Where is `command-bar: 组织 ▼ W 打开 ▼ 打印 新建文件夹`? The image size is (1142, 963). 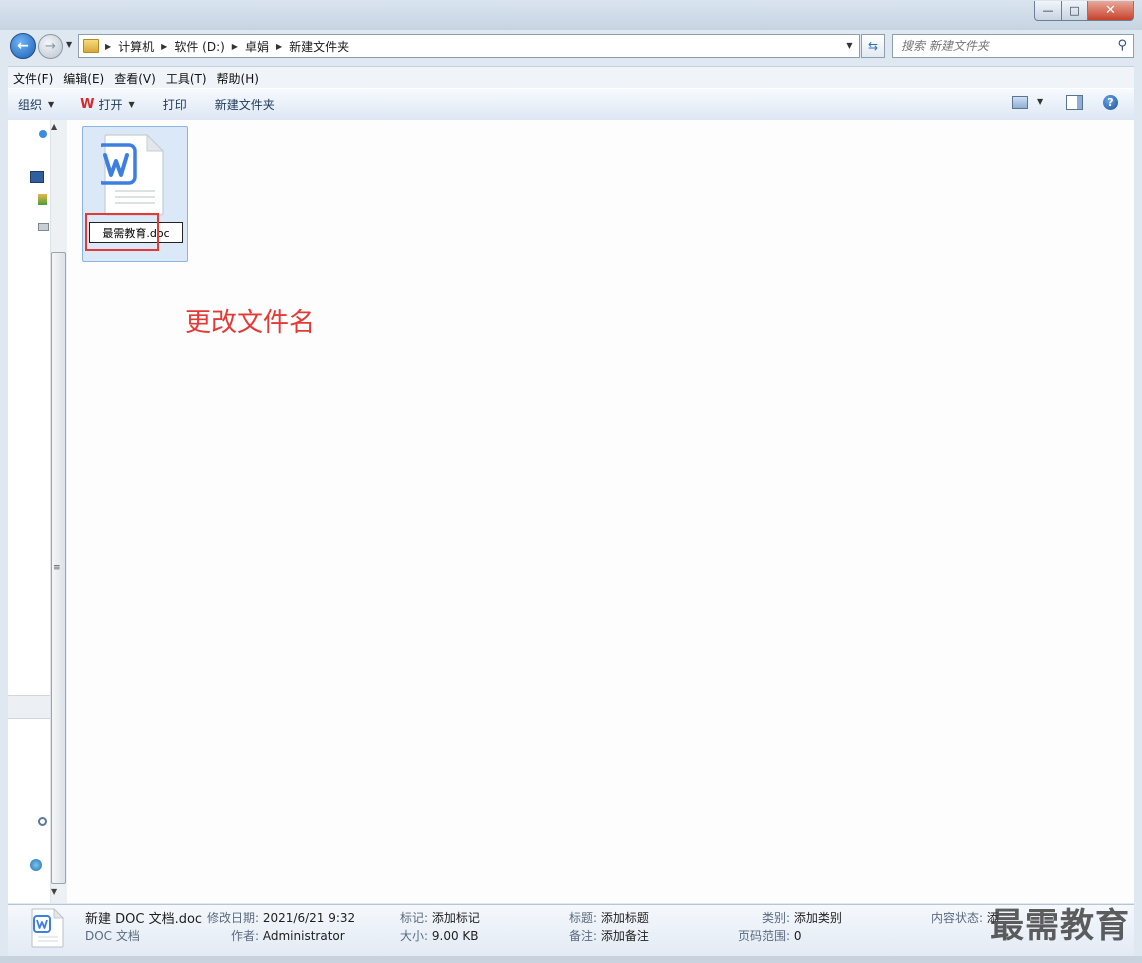
command-bar: 组织 ▼ W 打开 ▼ 打印 新建文件夹 is located at coordinates (571, 104).